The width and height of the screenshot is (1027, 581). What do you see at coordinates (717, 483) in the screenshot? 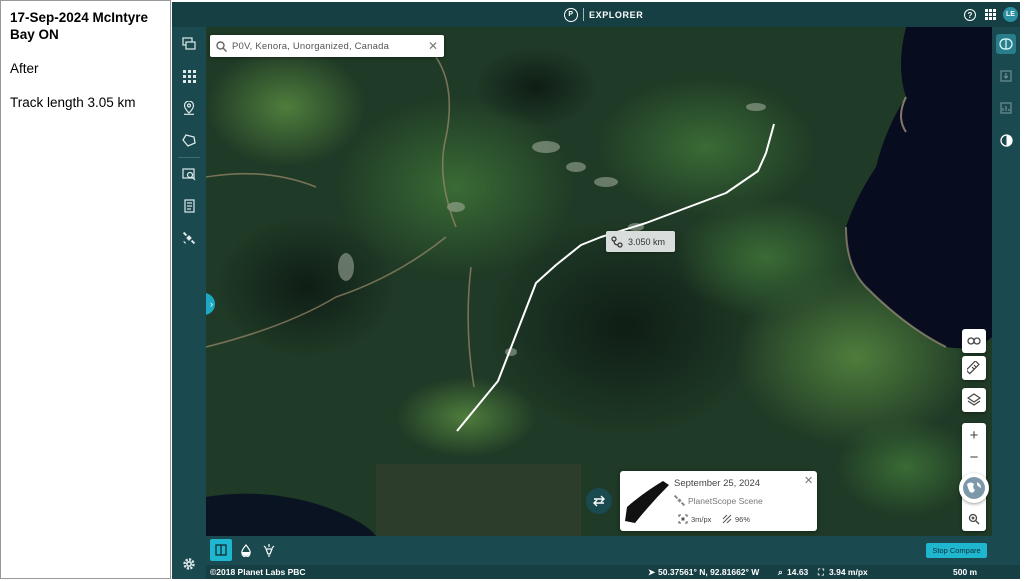
I see `scene-date: September 25, 2024` at bounding box center [717, 483].